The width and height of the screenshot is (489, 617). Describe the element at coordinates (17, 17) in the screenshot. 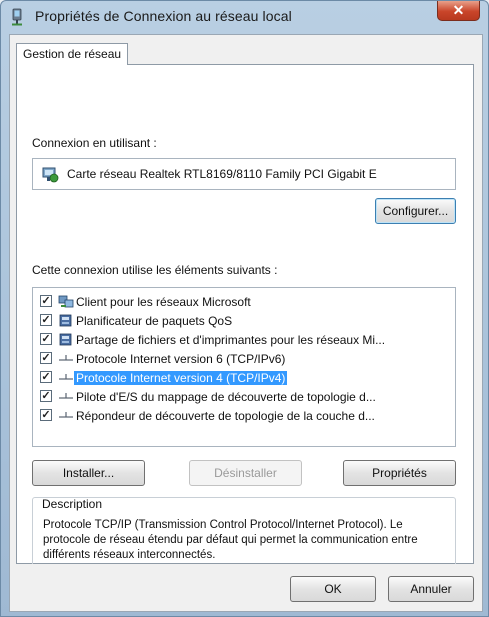

I see `network-connection-icon` at that location.